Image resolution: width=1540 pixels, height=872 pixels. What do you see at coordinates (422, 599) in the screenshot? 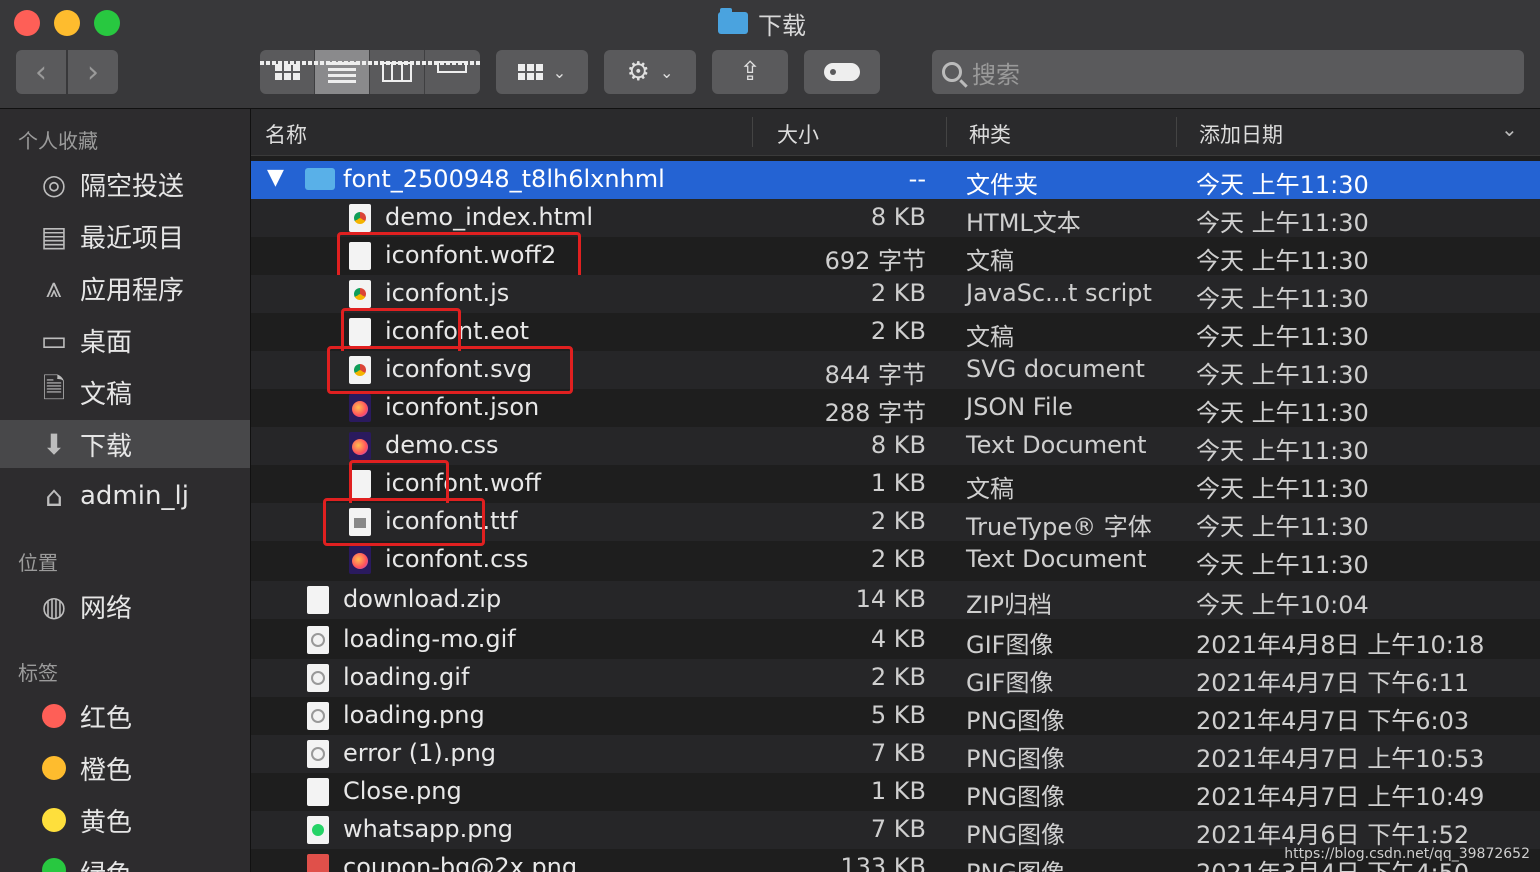
I see `file-name: download.zip` at bounding box center [422, 599].